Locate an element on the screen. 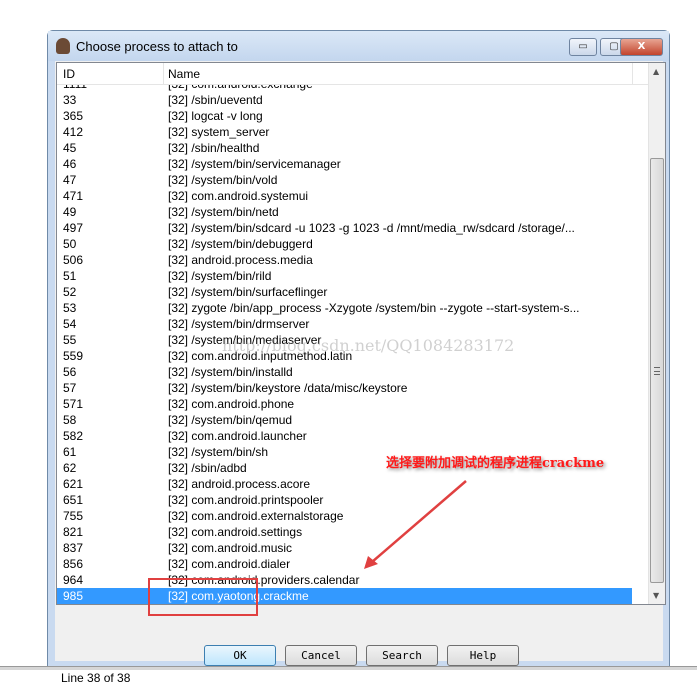 This screenshot has width=697, height=685. annotation-arrow is located at coordinates (415, 524).